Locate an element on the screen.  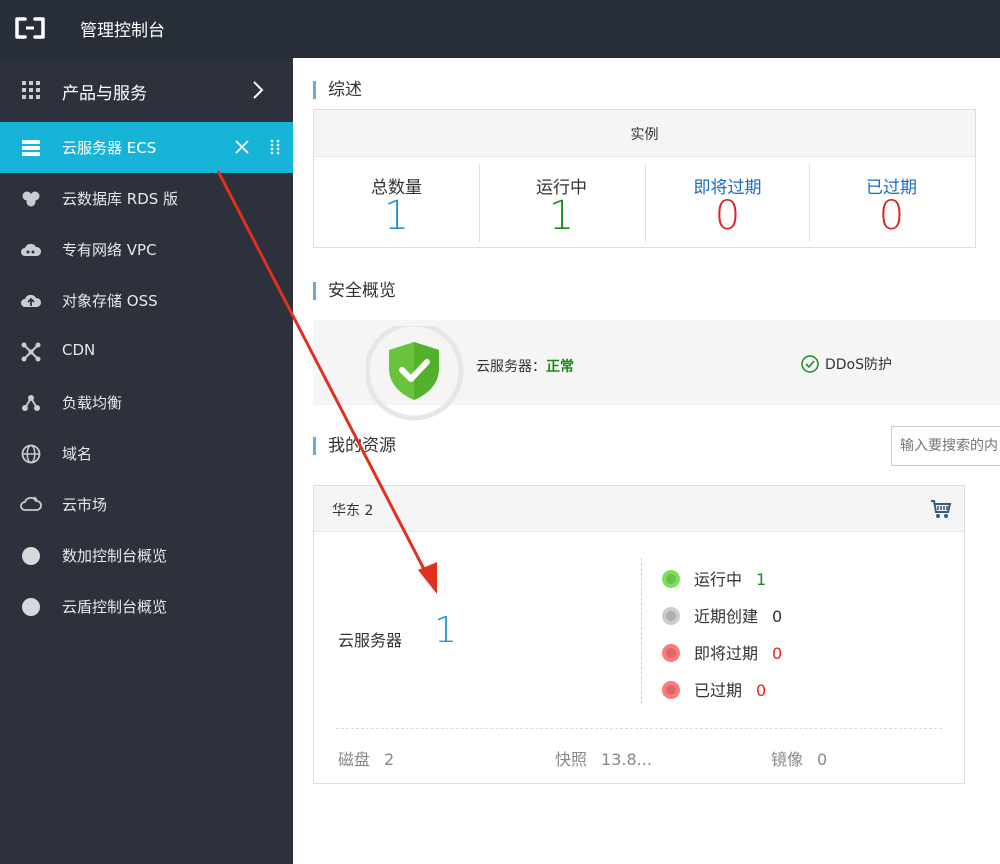
stat-running: 运行中 1 is located at coordinates (714, 578).